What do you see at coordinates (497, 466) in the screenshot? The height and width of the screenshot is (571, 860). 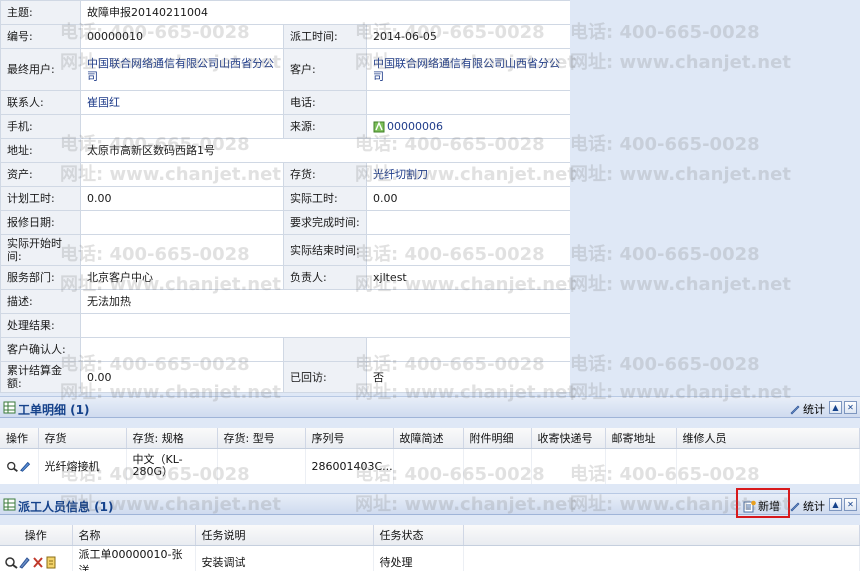 I see `attachment-cell` at bounding box center [497, 466].